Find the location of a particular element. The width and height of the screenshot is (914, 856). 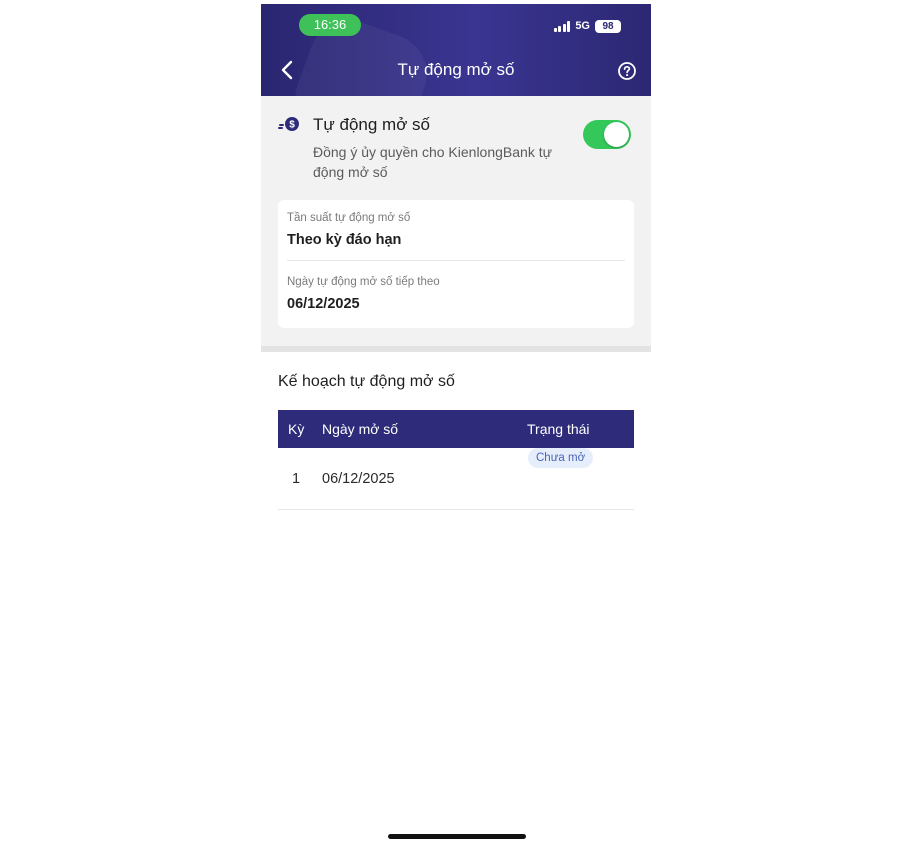

next-date-label: Ngày tự động mở số tiếp theo is located at coordinates (363, 282).